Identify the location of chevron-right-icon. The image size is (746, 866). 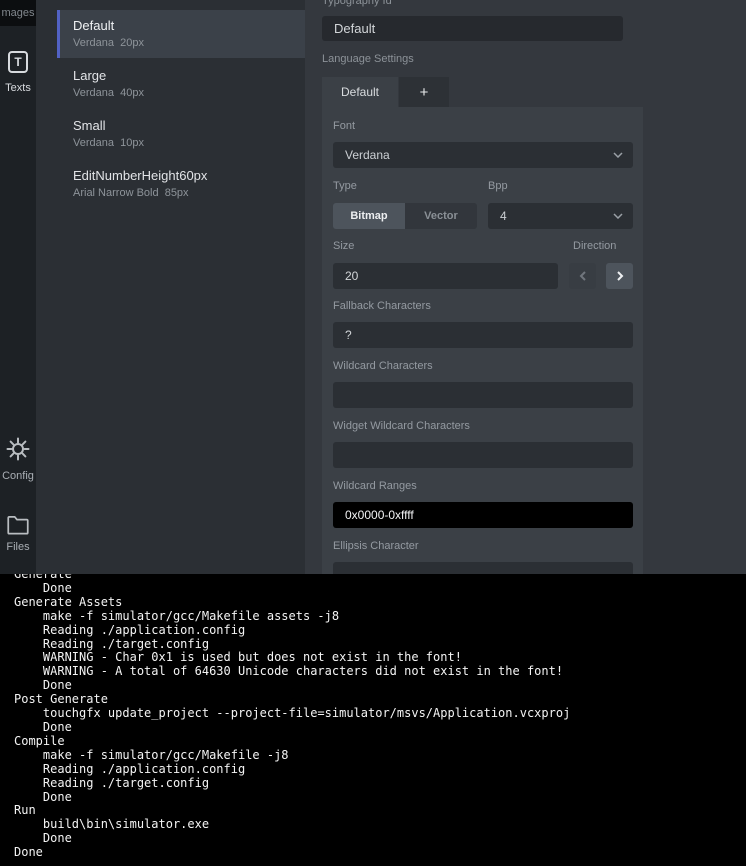
(619, 276).